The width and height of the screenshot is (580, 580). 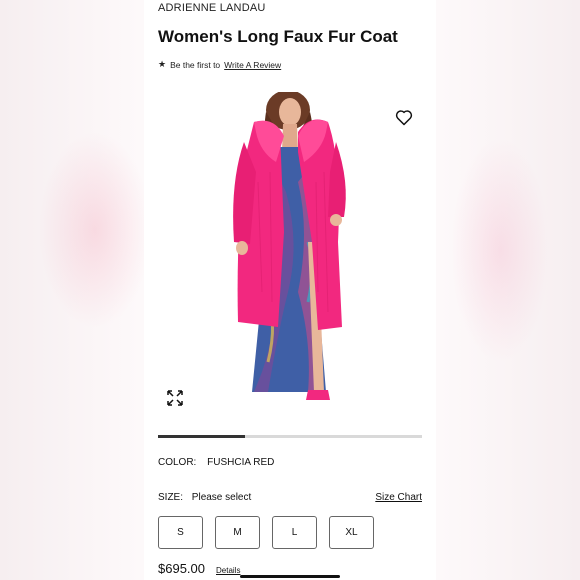 What do you see at coordinates (221, 497) in the screenshot?
I see `size-selection: Please select` at bounding box center [221, 497].